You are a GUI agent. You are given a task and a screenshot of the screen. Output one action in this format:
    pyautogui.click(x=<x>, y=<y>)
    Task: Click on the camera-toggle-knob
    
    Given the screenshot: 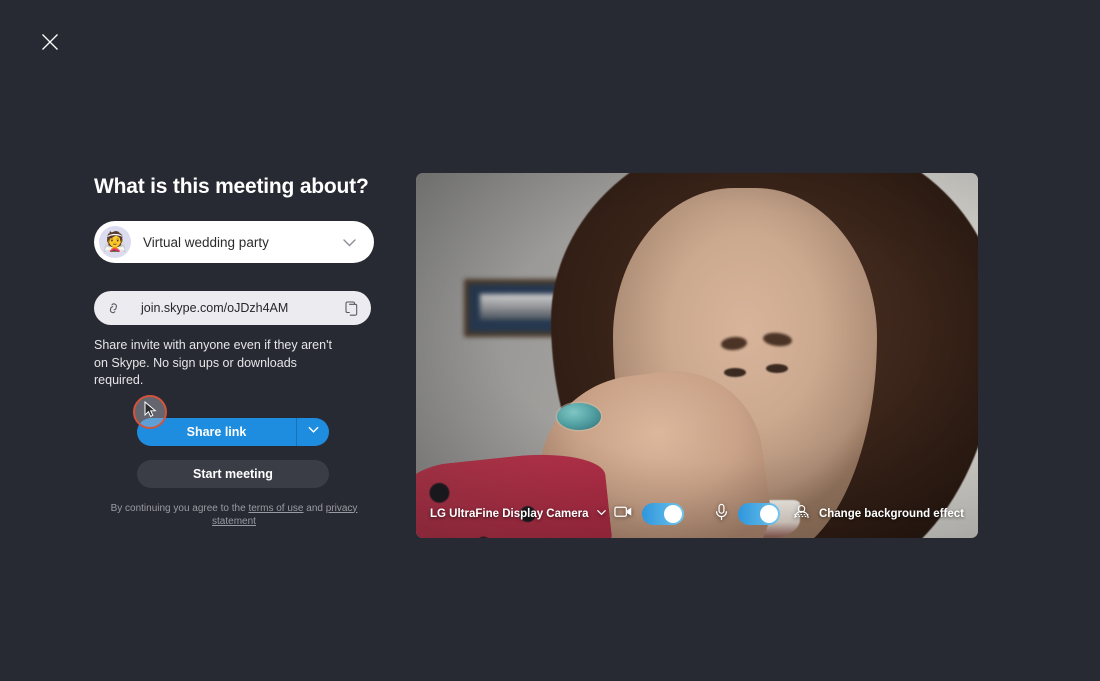 What is the action you would take?
    pyautogui.click(x=673, y=514)
    